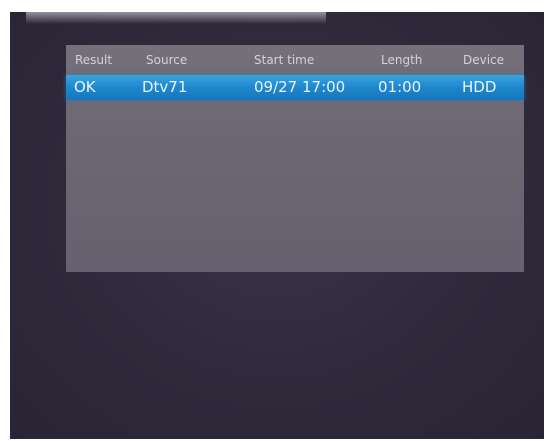 Image resolution: width=547 pixels, height=441 pixels. Describe the element at coordinates (479, 87) in the screenshot. I see `cell-device: HDD` at that location.